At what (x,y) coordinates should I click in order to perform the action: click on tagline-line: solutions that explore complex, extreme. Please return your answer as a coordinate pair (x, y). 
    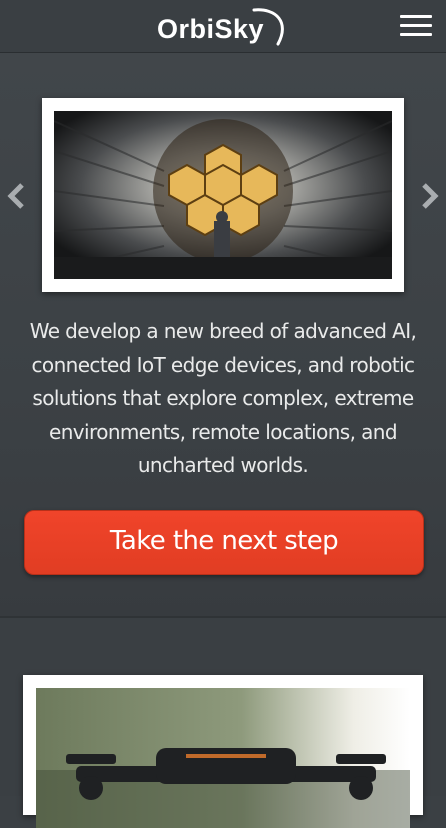
    Looking at the image, I should click on (223, 398).